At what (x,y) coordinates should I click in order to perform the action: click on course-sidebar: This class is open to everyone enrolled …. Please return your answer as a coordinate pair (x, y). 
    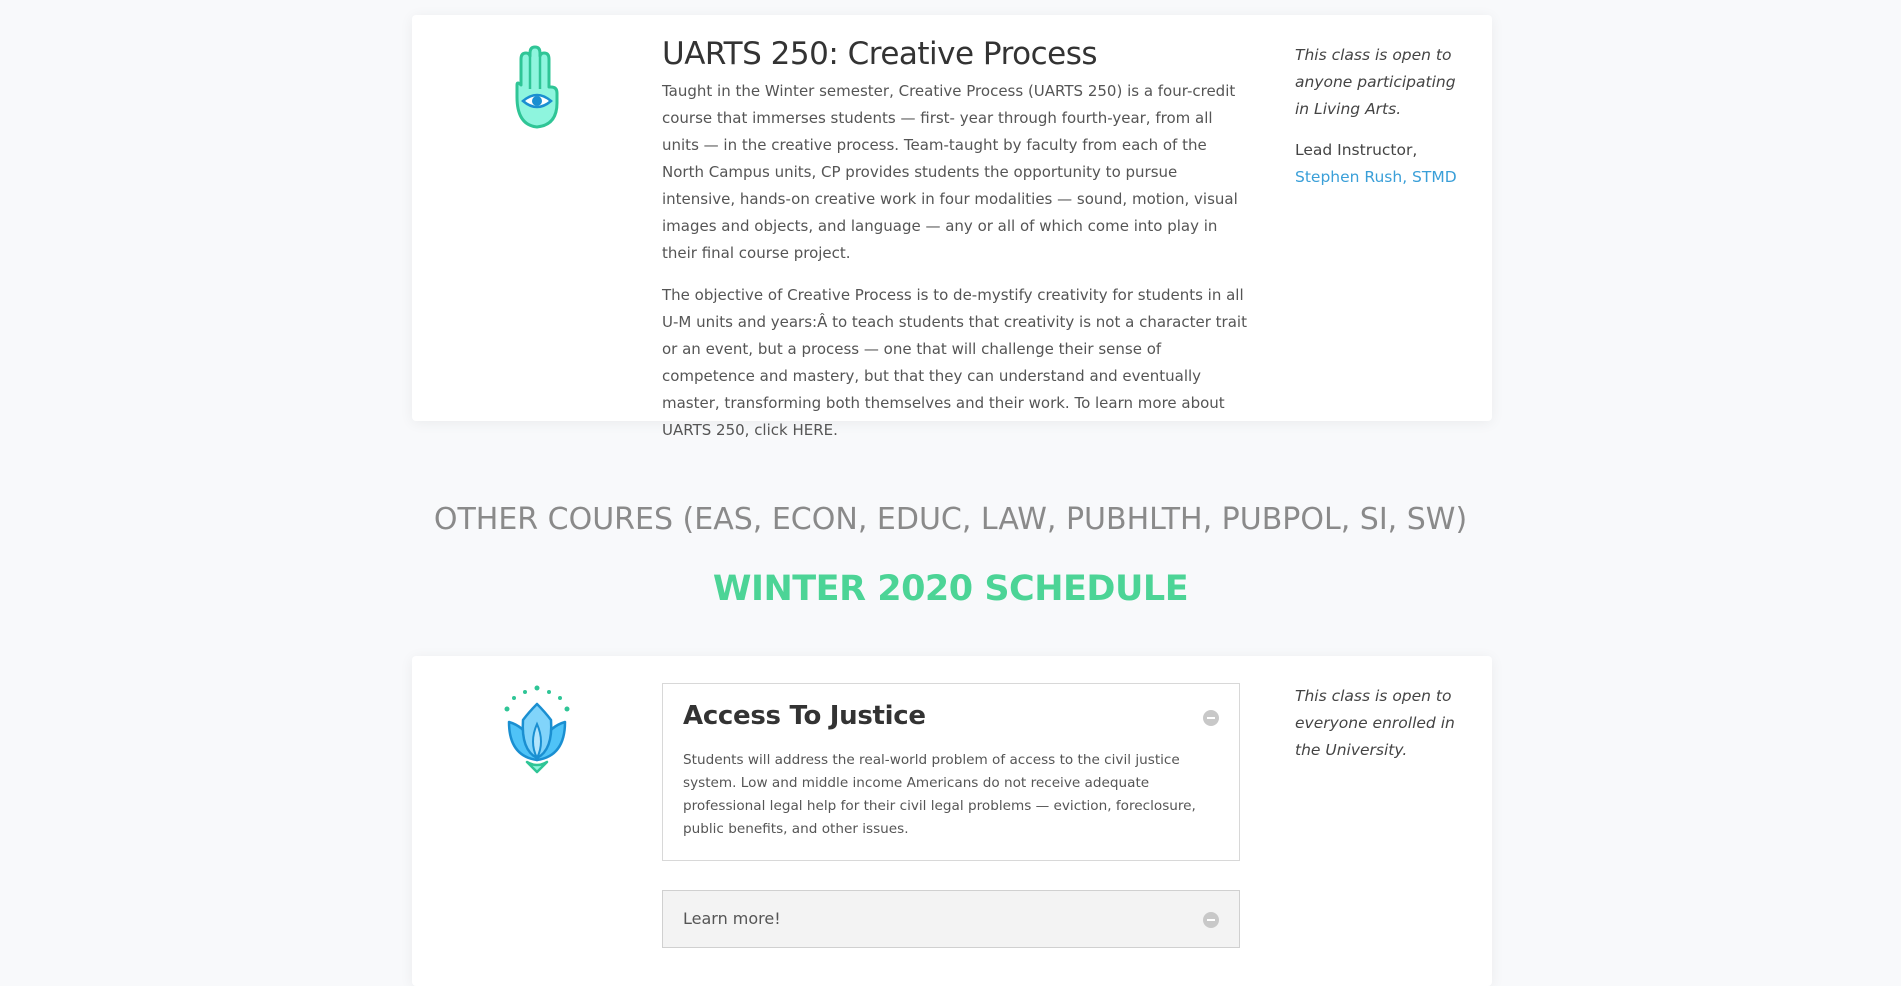
    Looking at the image, I should click on (1380, 723).